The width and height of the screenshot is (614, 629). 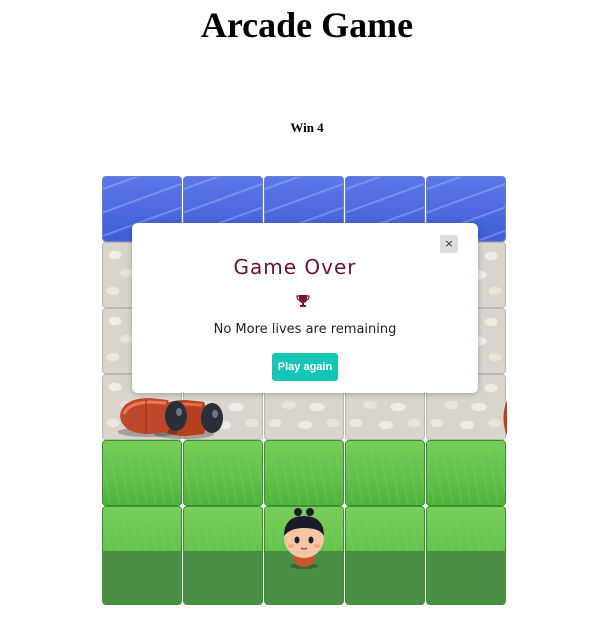 I want to click on trophy-icon, so click(x=303, y=301).